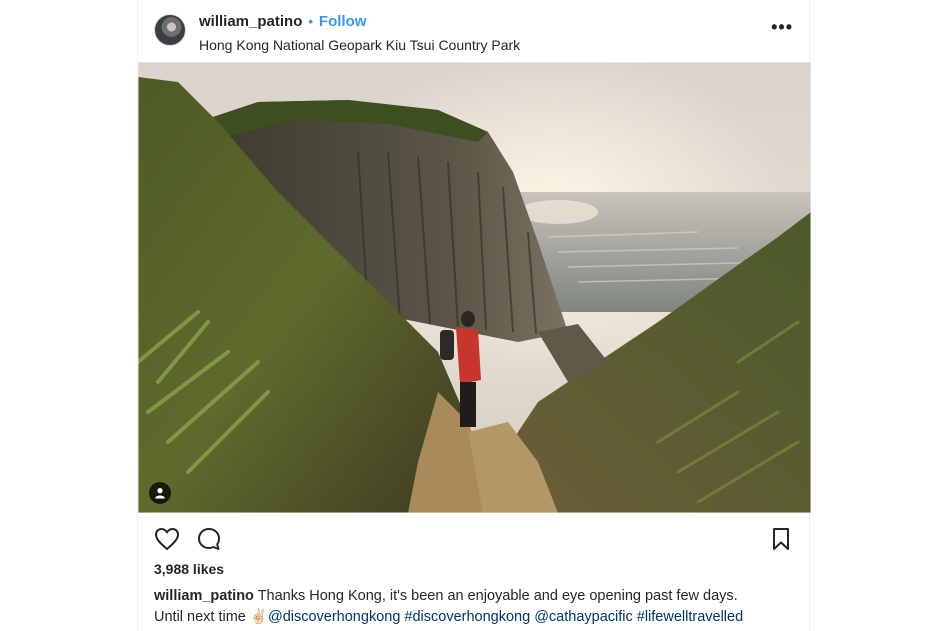  What do you see at coordinates (209, 539) in the screenshot?
I see `comment-icon` at bounding box center [209, 539].